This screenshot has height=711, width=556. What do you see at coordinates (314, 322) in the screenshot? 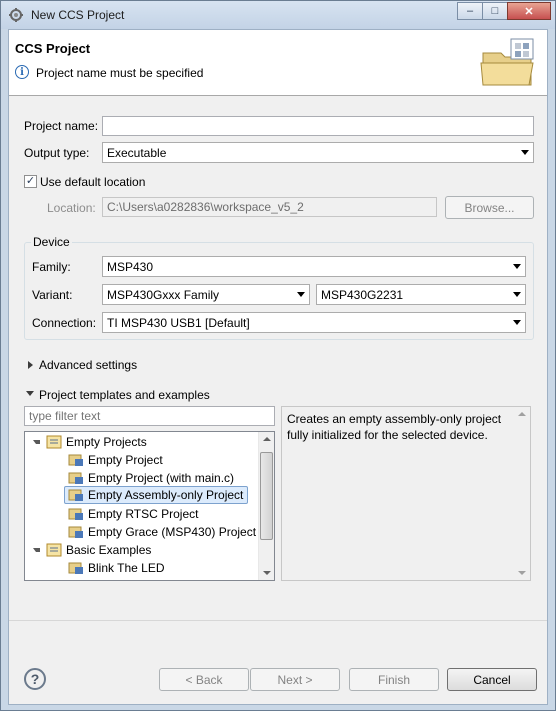
I see `connection-select: TI MSP430 USB1 [Default]` at bounding box center [314, 322].